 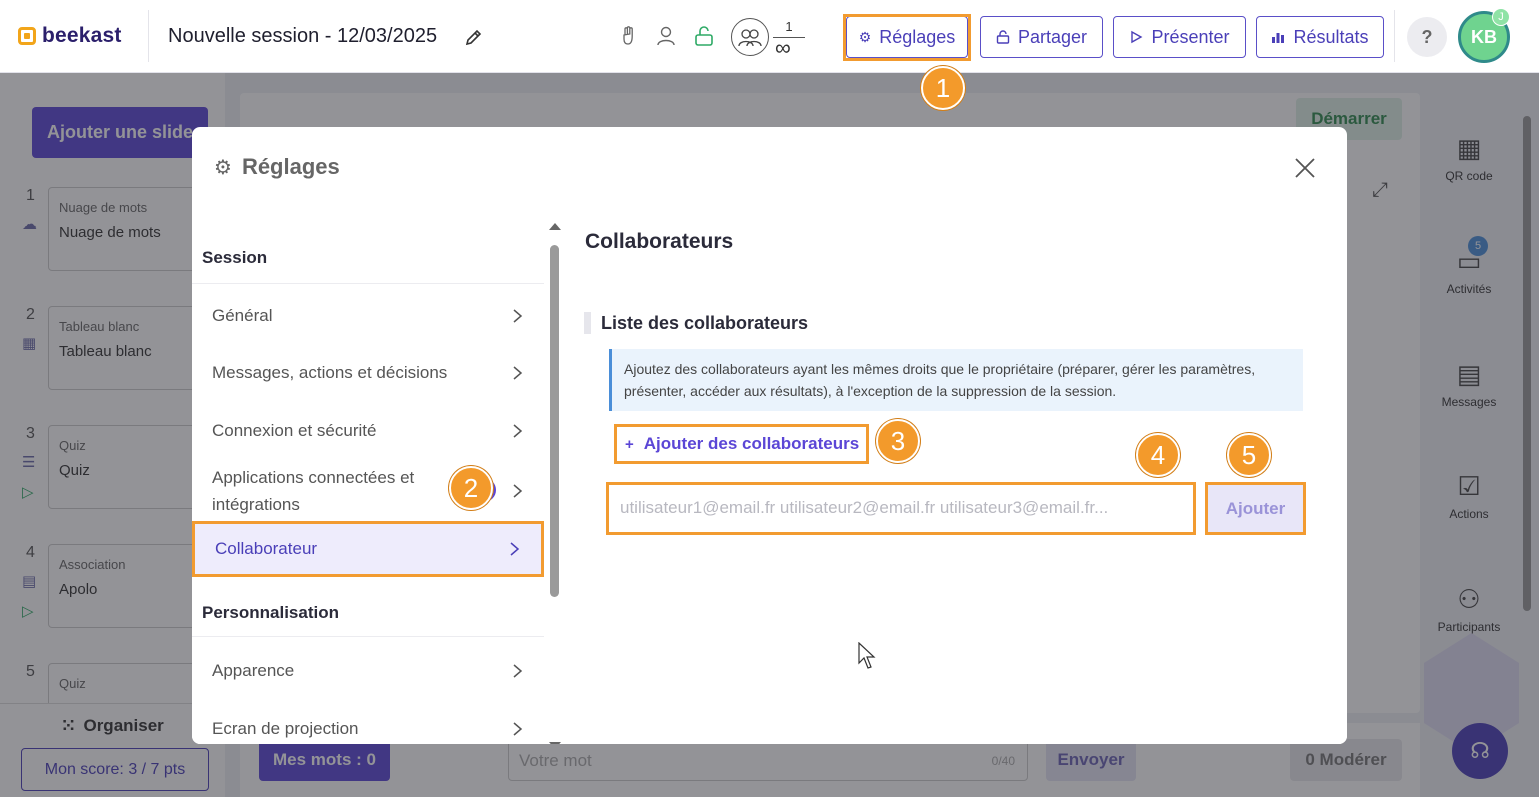 What do you see at coordinates (1331, 36) in the screenshot?
I see `results-button-label: Résultats` at bounding box center [1331, 36].